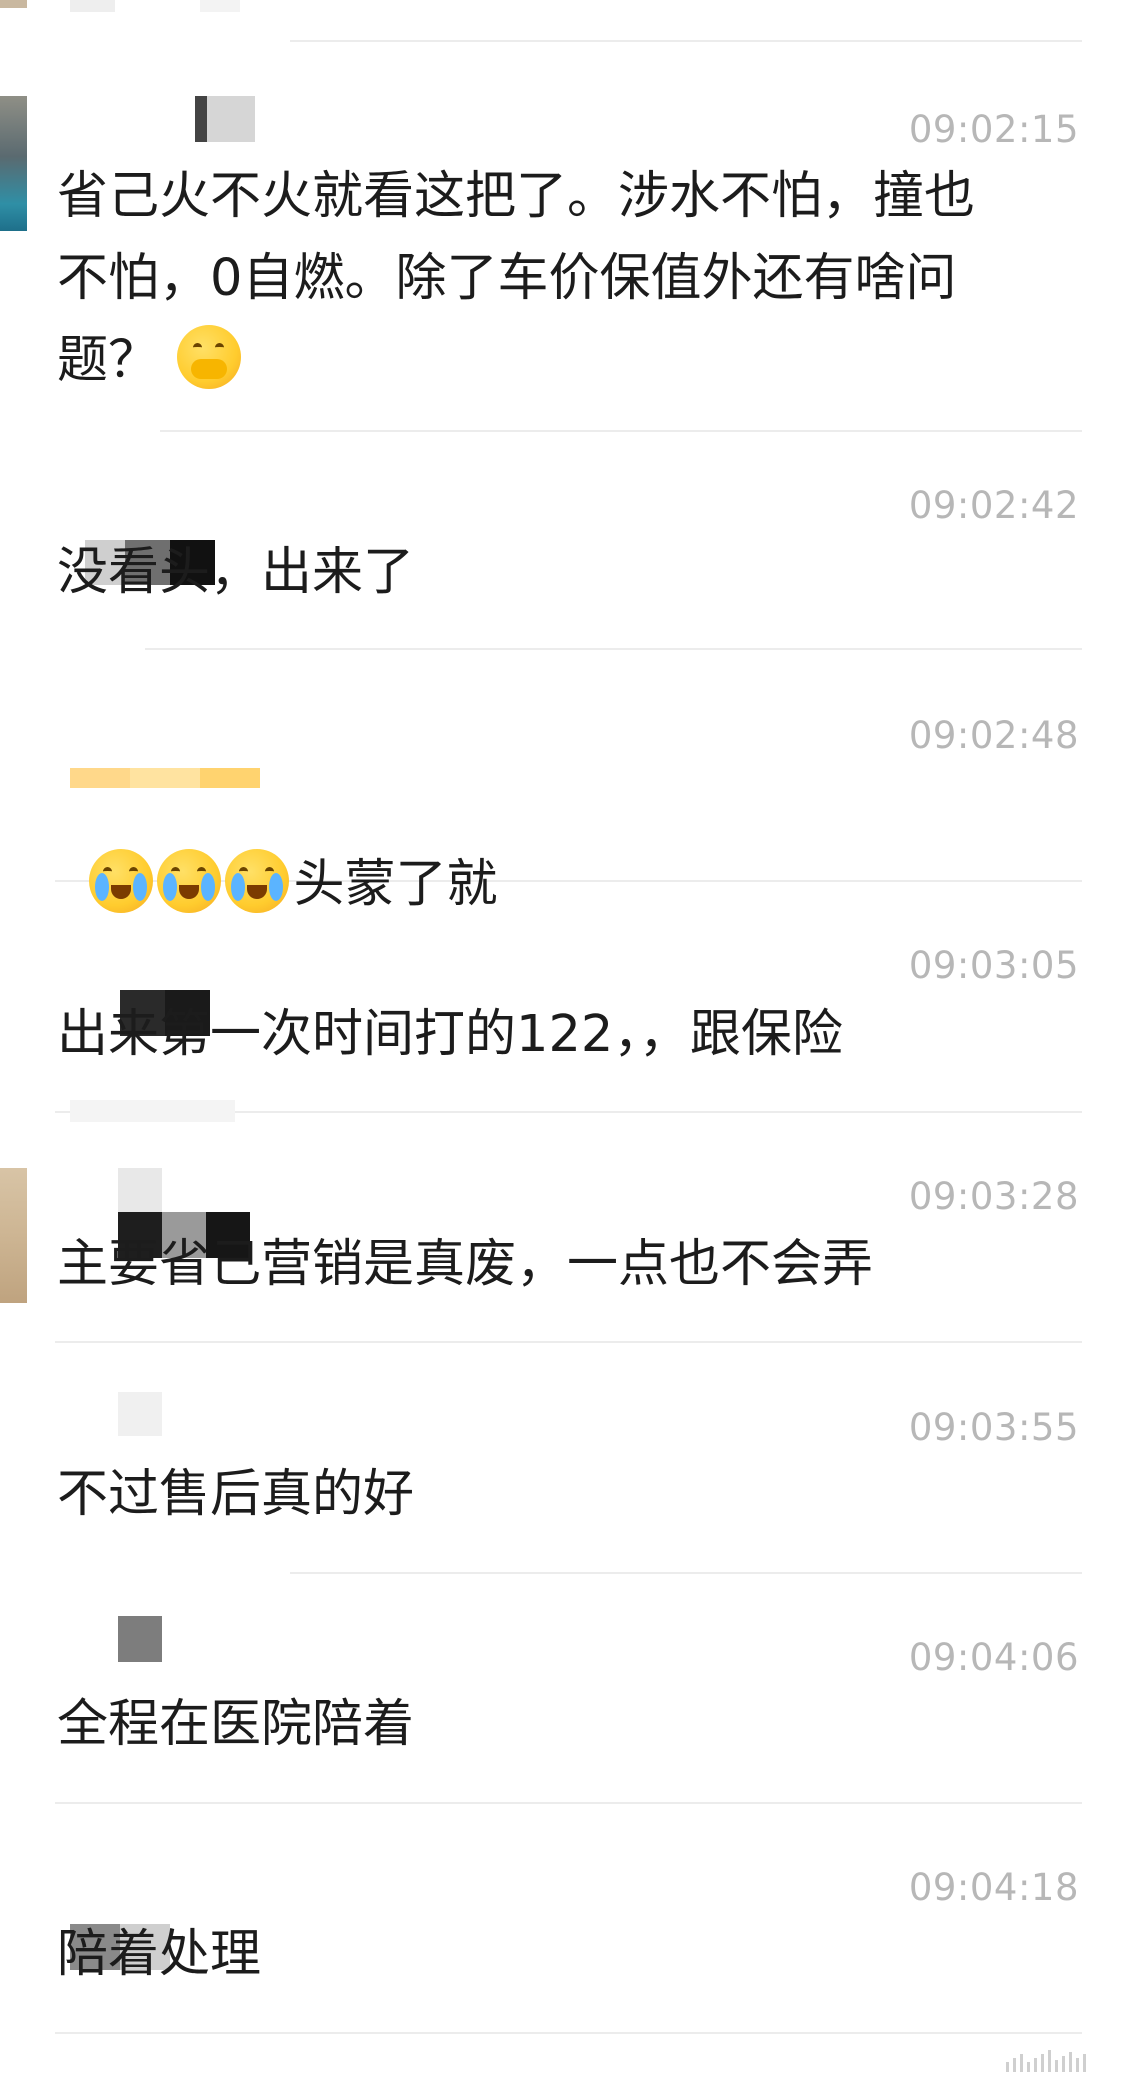  I want to click on message-timestamp: 09:03:55, so click(993, 1427).